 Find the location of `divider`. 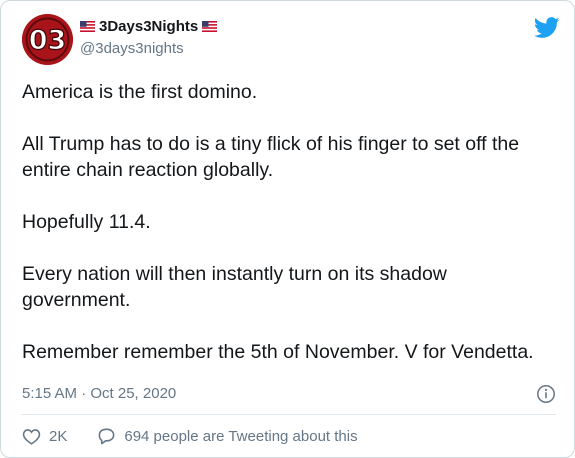

divider is located at coordinates (288, 414).